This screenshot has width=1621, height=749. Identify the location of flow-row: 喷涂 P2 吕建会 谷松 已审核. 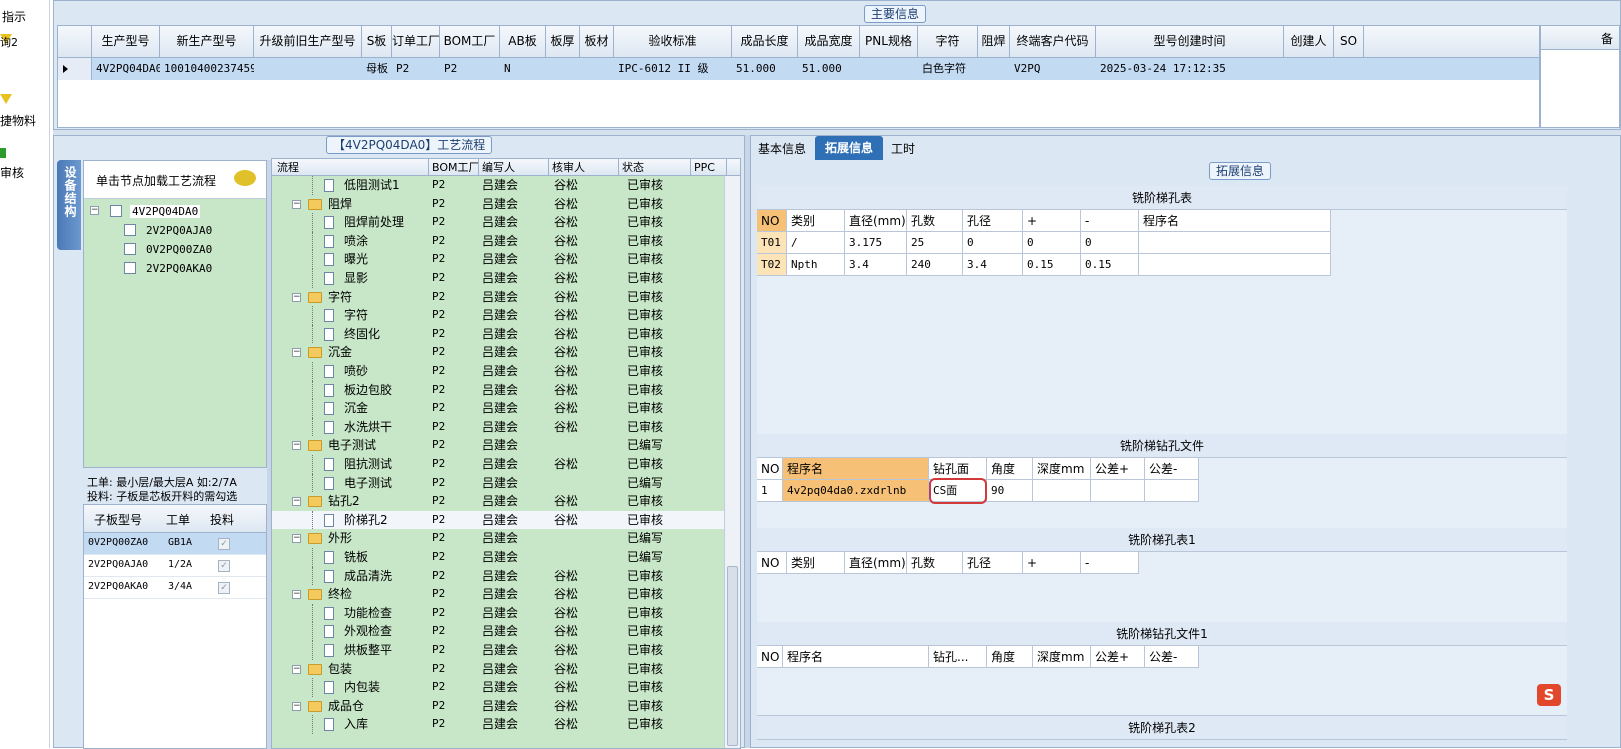
(498, 241).